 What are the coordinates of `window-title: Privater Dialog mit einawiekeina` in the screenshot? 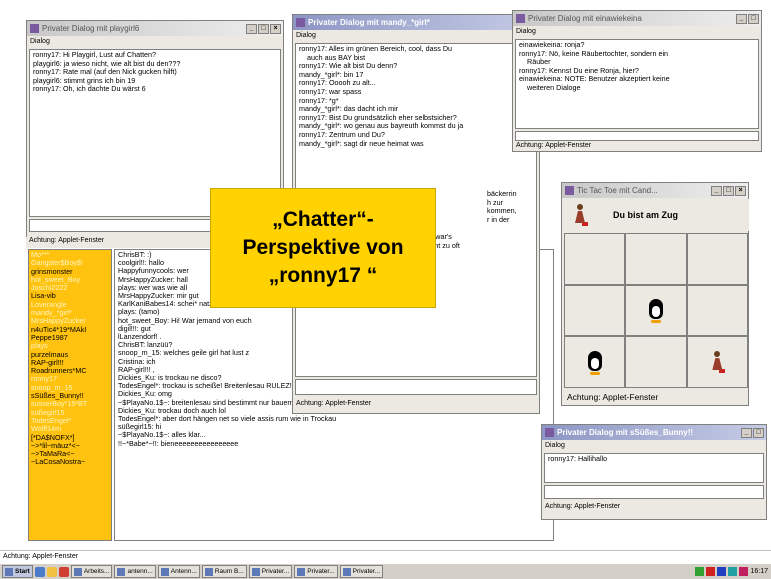 It's located at (585, 18).